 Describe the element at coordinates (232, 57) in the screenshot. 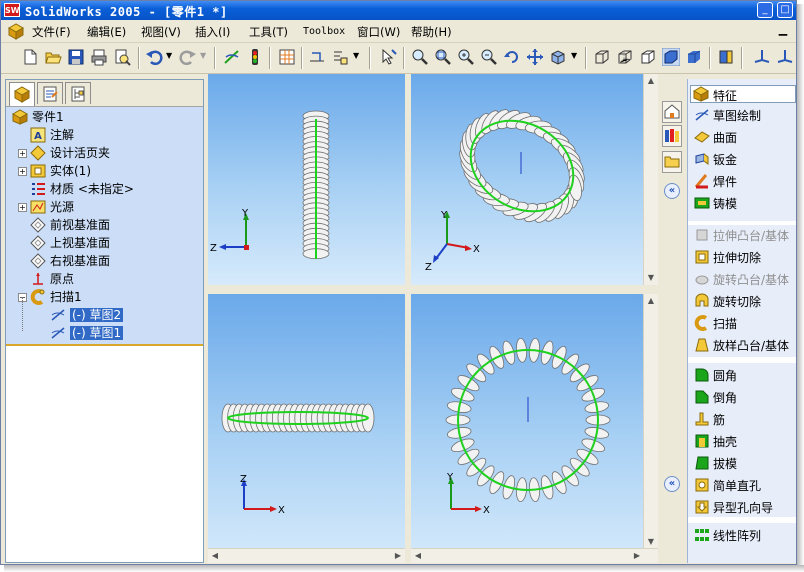

I see `sketch-icon` at that location.